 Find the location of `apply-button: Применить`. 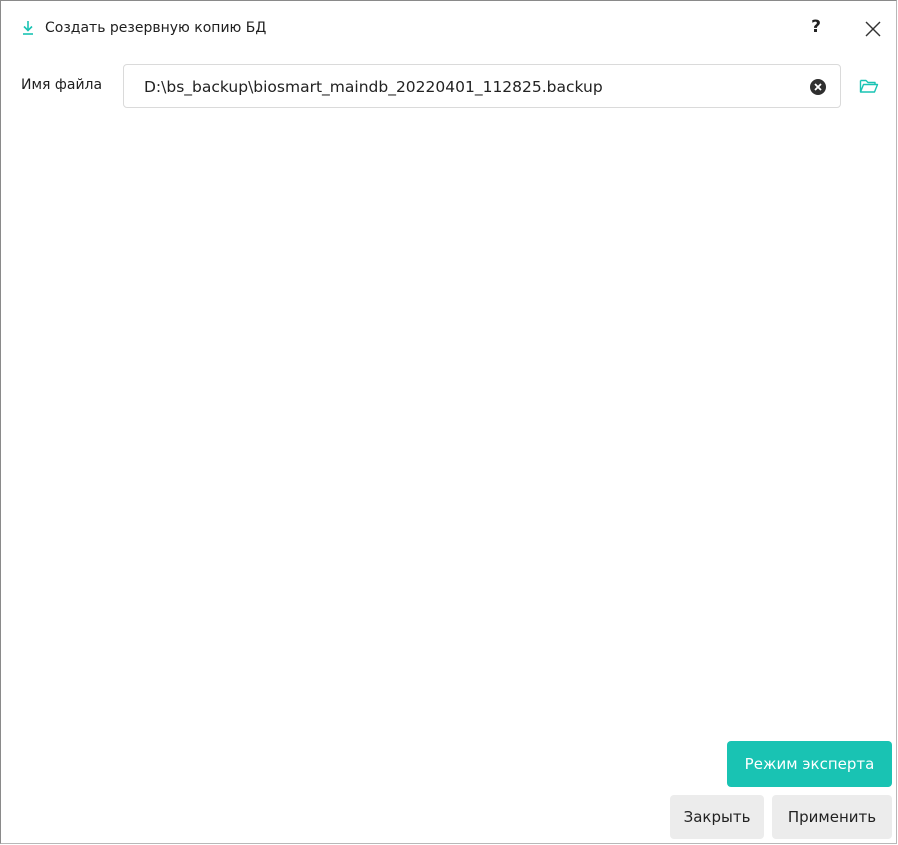

apply-button: Применить is located at coordinates (832, 817).